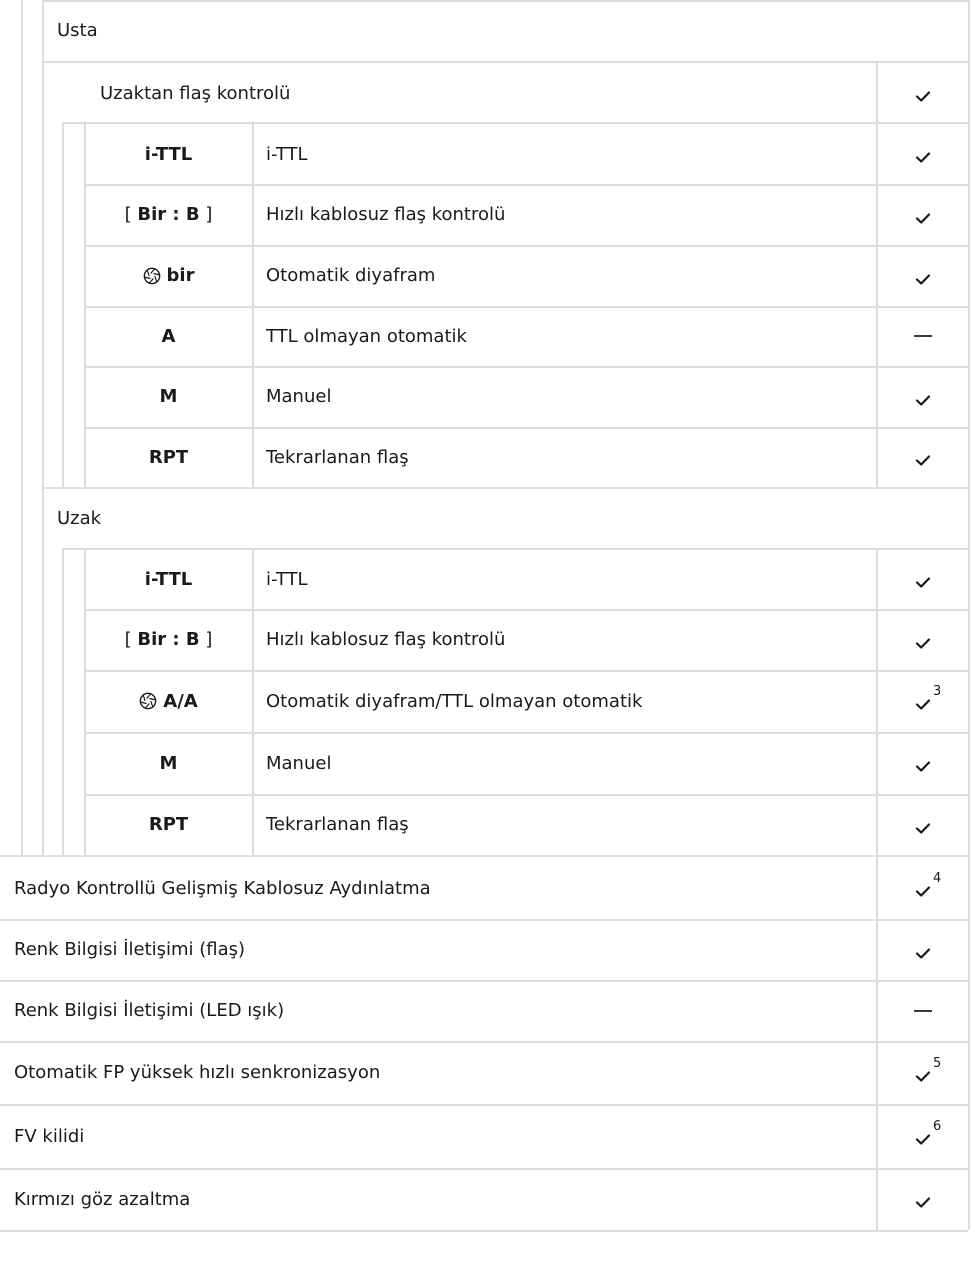  I want to click on outer-indent-line, so click(22, 427).